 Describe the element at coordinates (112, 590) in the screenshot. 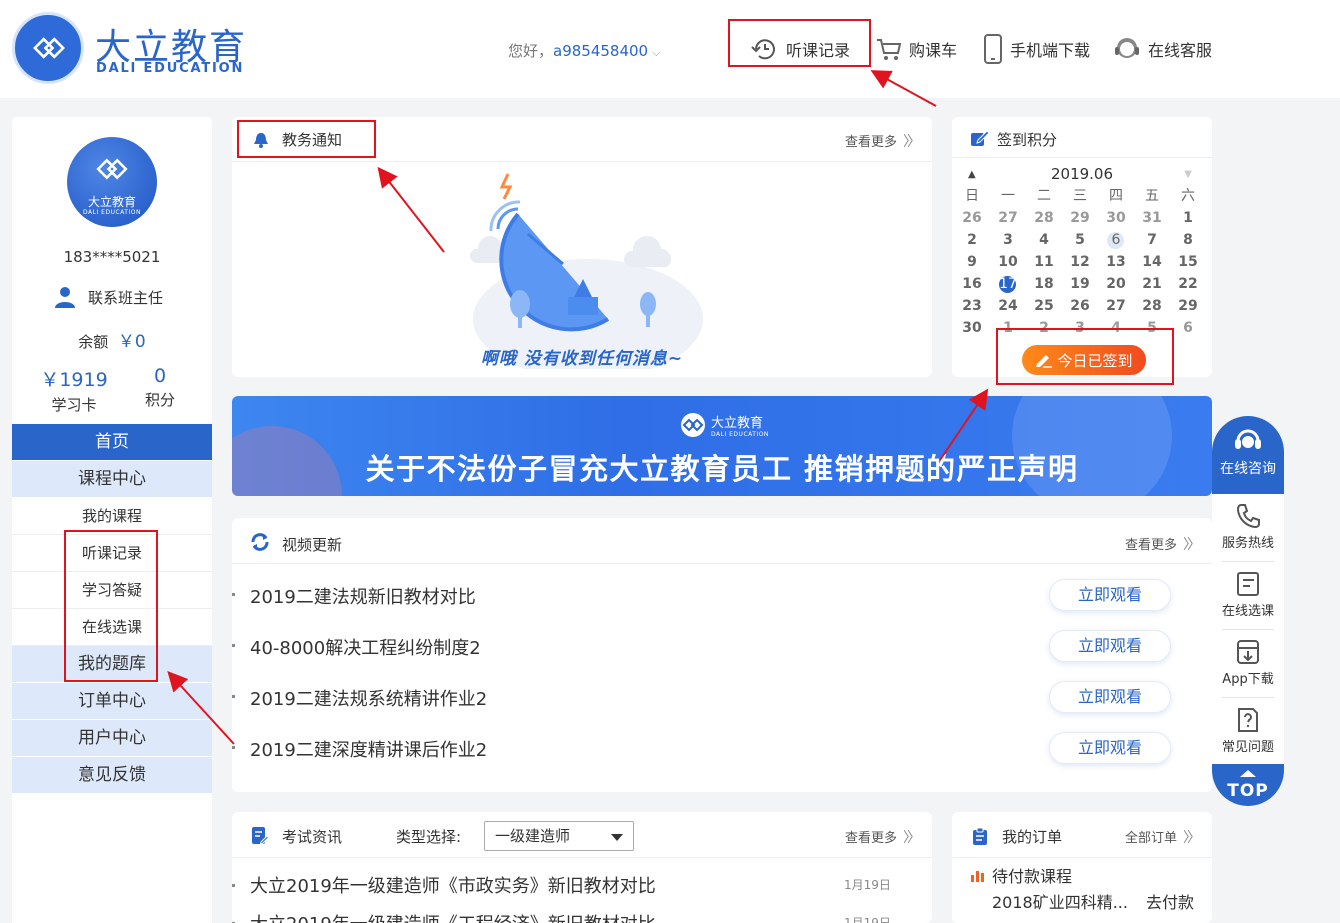

I see `sidebar-item-qa: 学习答疑` at that location.